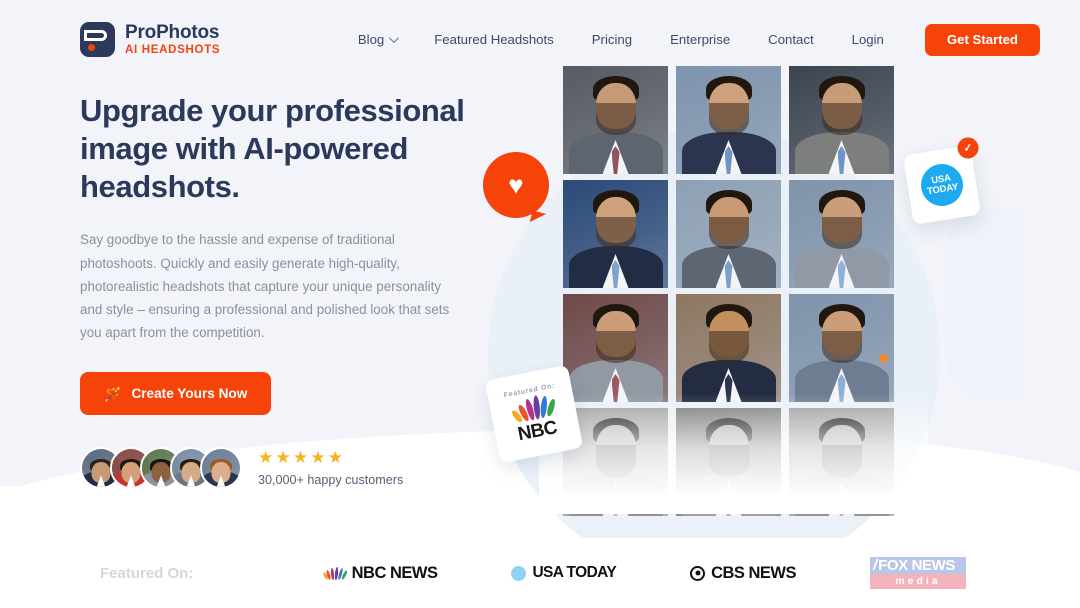 This screenshot has height=608, width=1080. Describe the element at coordinates (534, 414) in the screenshot. I see `nbc-badge: Featured On: NBC` at that location.